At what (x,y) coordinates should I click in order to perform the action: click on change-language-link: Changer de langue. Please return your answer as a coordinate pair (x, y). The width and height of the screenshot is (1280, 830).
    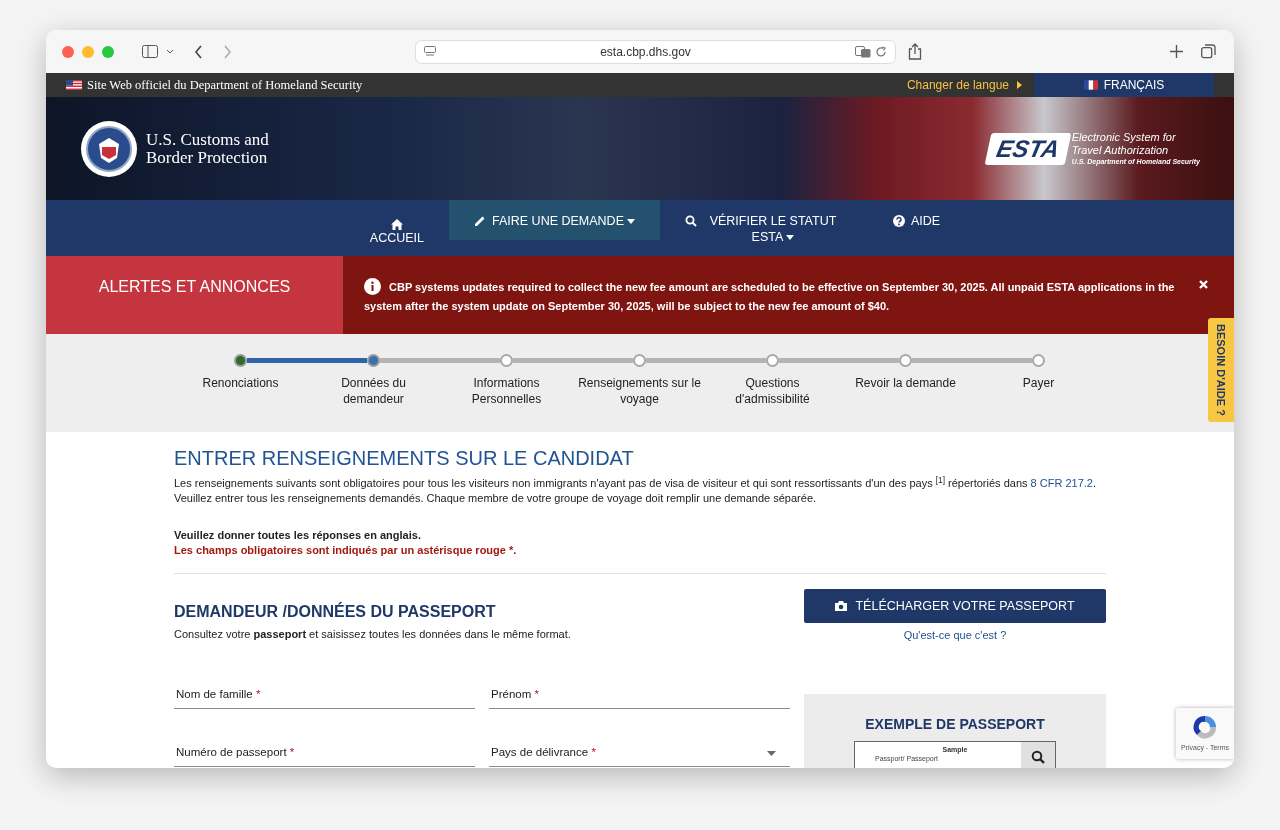
    Looking at the image, I should click on (964, 85).